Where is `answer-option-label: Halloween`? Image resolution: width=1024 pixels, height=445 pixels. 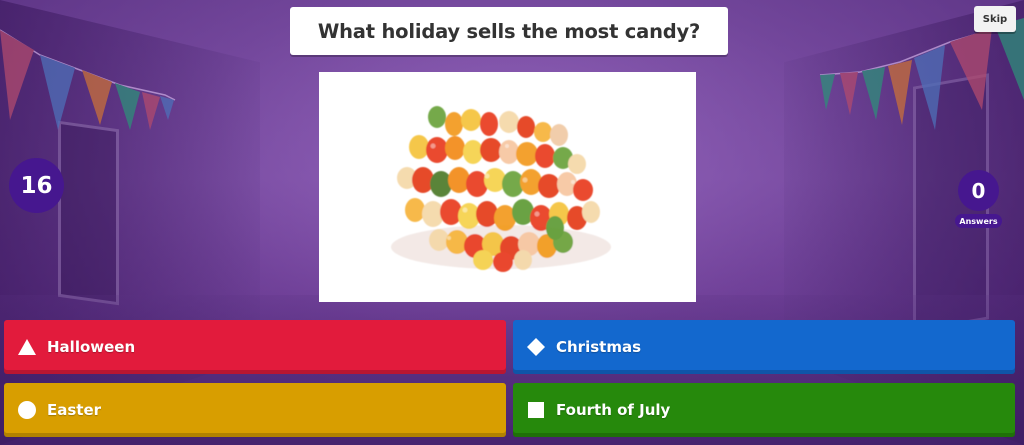 answer-option-label: Halloween is located at coordinates (91, 347).